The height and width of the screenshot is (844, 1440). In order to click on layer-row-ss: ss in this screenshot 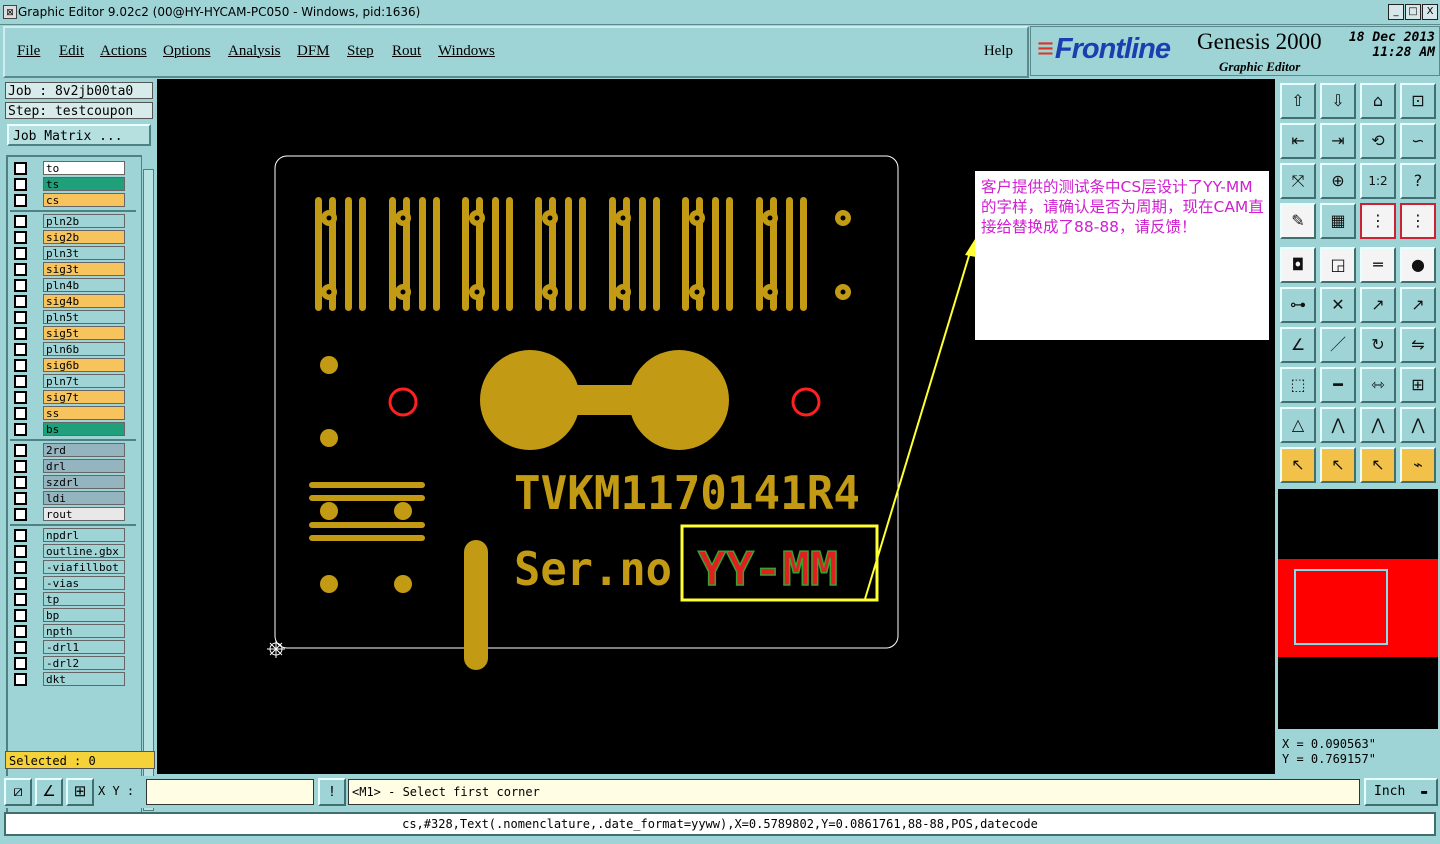, I will do `click(69, 413)`.